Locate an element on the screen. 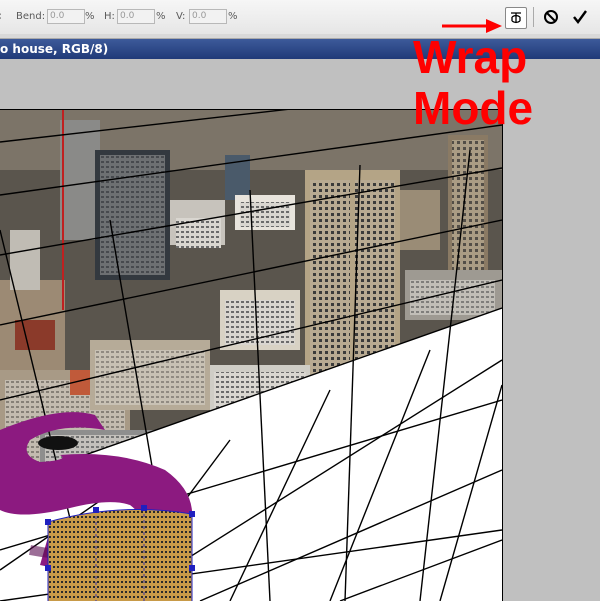  bend-input is located at coordinates (66, 16).